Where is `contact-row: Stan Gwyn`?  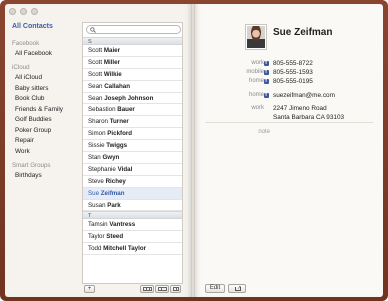
contact-row: Stan Gwyn is located at coordinates (132, 158).